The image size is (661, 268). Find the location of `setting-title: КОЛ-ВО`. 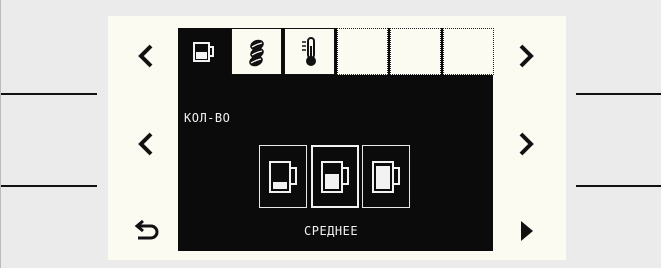

setting-title: КОЛ-ВО is located at coordinates (207, 118).